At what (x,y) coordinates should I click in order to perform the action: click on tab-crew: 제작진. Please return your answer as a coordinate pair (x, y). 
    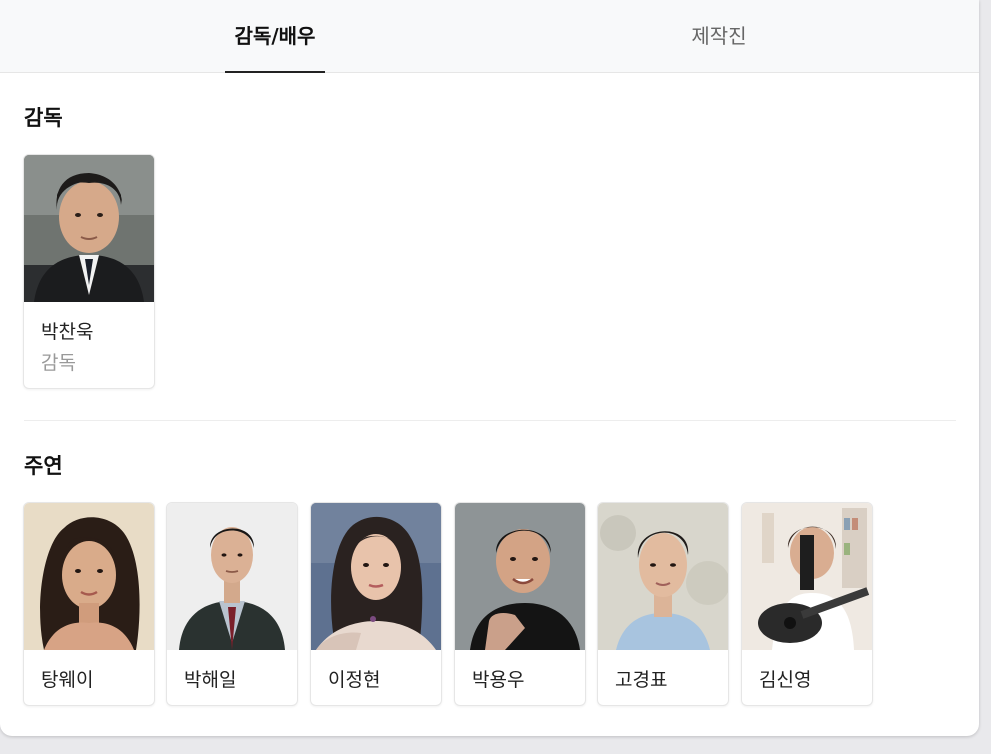
    Looking at the image, I should click on (719, 36).